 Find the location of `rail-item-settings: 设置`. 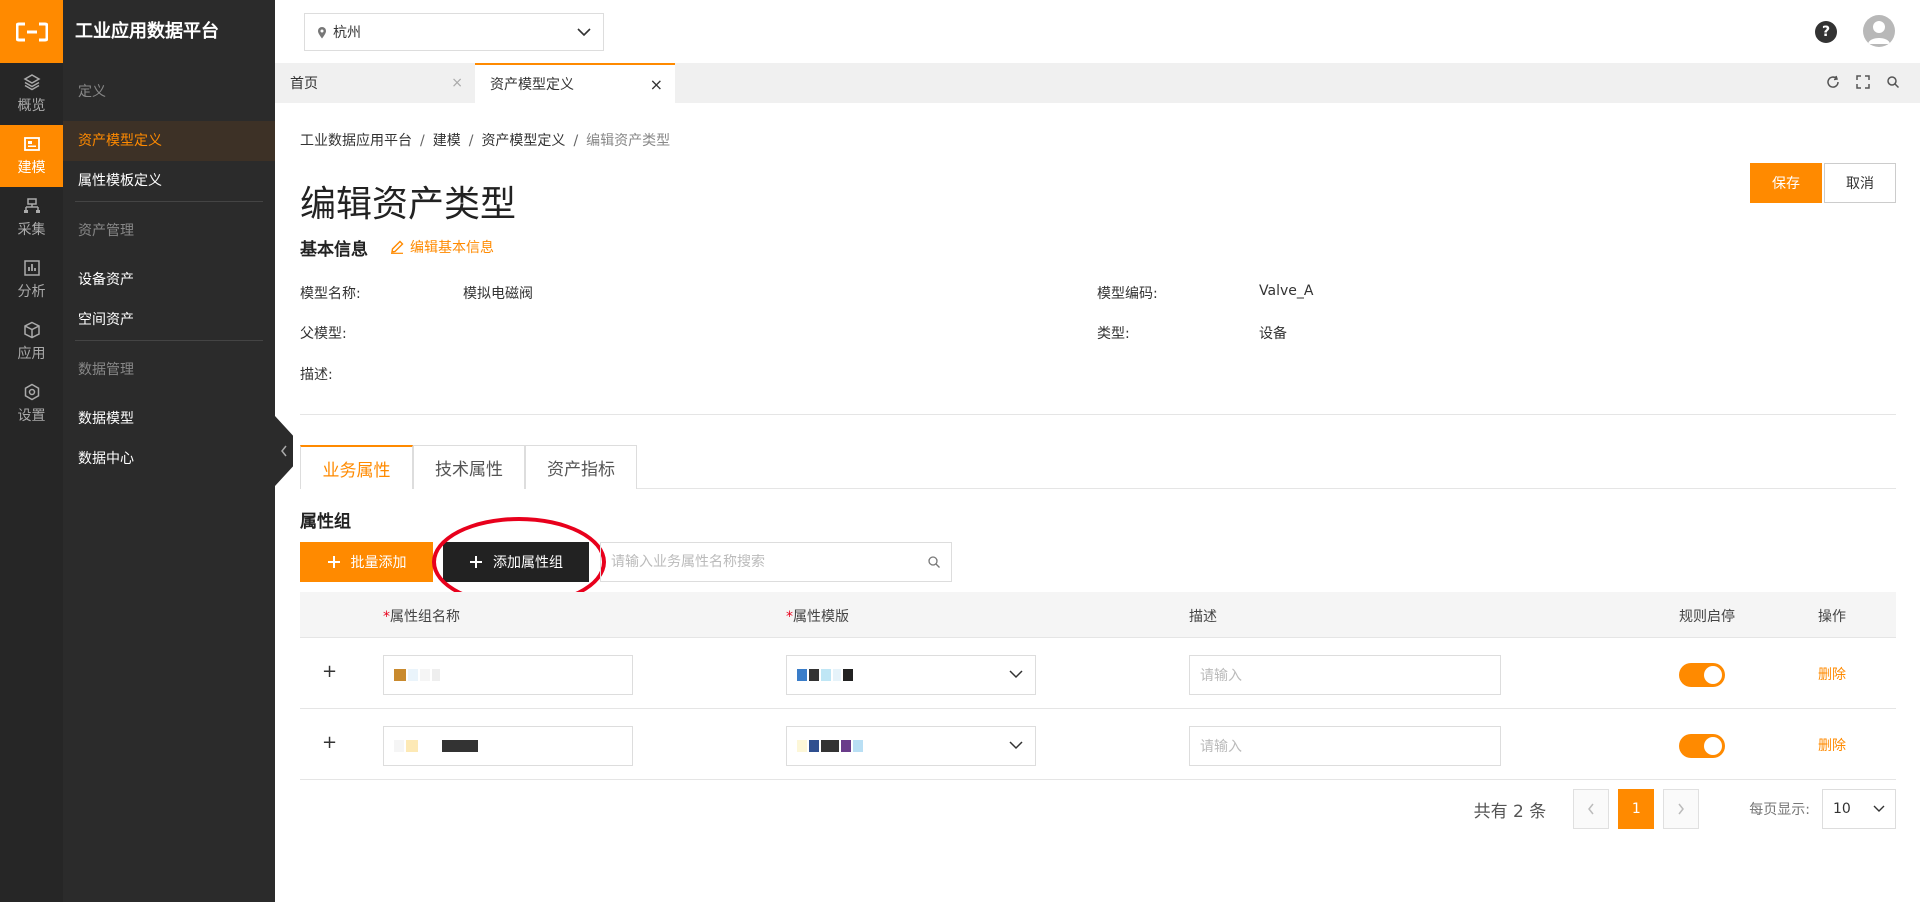

rail-item-settings: 设置 is located at coordinates (31, 404).